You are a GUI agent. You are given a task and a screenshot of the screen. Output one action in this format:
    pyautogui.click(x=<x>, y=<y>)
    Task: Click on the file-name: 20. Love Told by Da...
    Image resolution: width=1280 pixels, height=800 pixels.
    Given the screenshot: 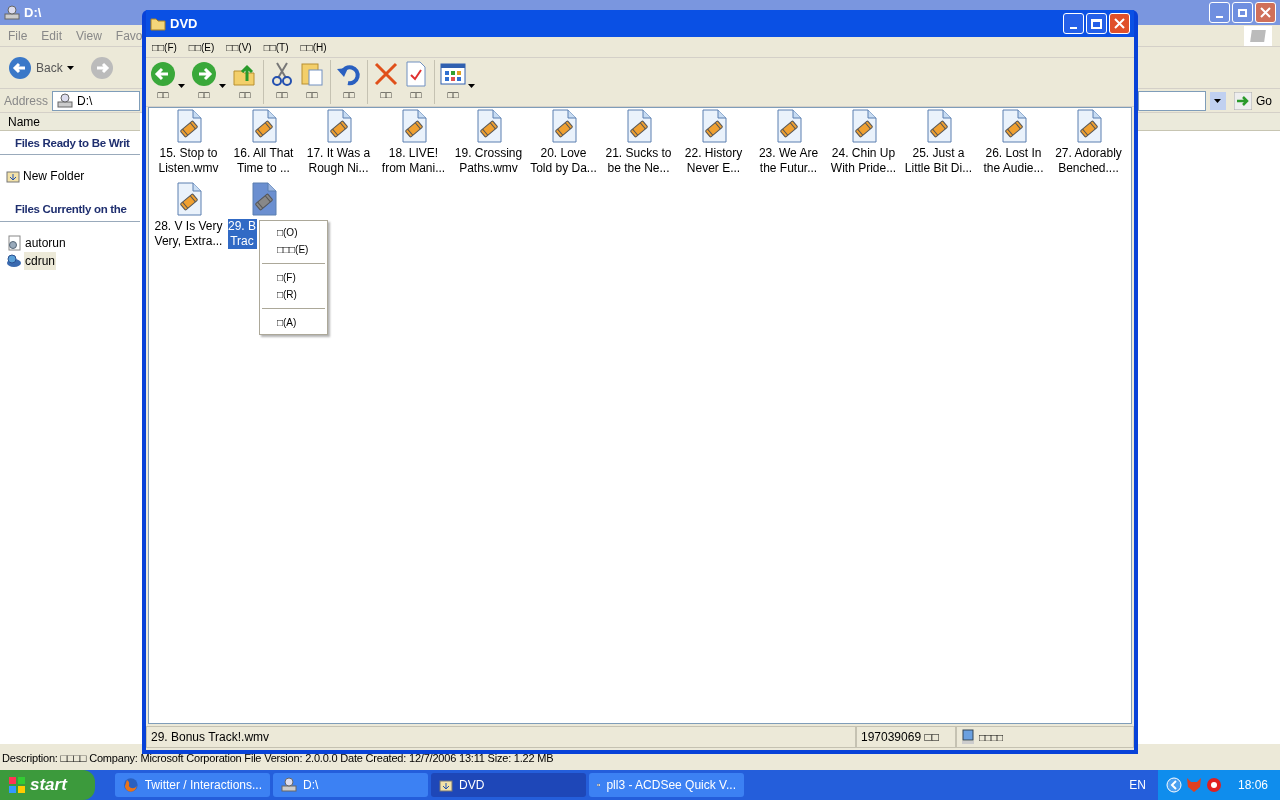 What is the action you would take?
    pyautogui.click(x=563, y=161)
    